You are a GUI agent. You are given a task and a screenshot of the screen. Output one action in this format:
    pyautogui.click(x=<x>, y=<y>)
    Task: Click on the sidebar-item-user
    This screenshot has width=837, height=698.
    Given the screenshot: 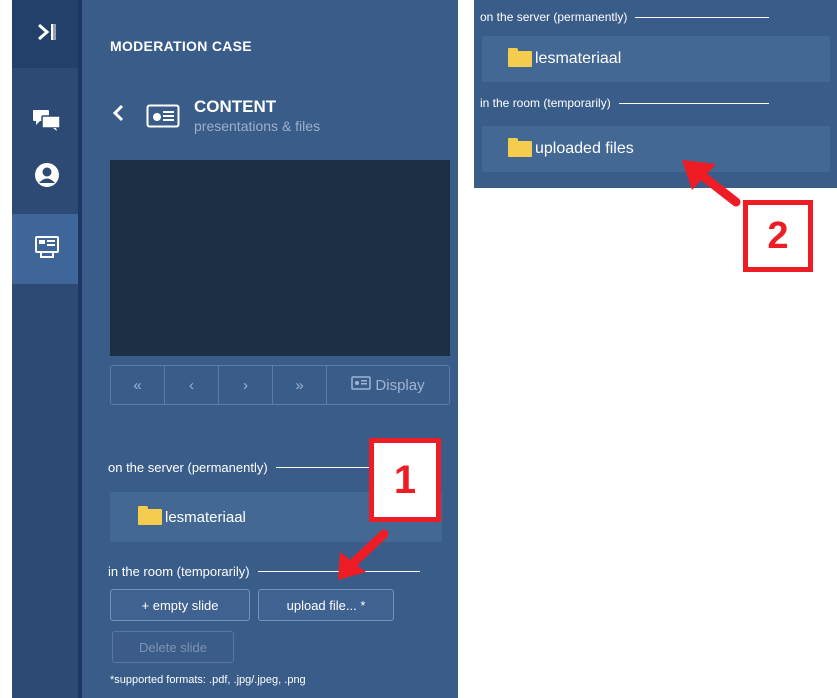 What is the action you would take?
    pyautogui.click(x=47, y=177)
    